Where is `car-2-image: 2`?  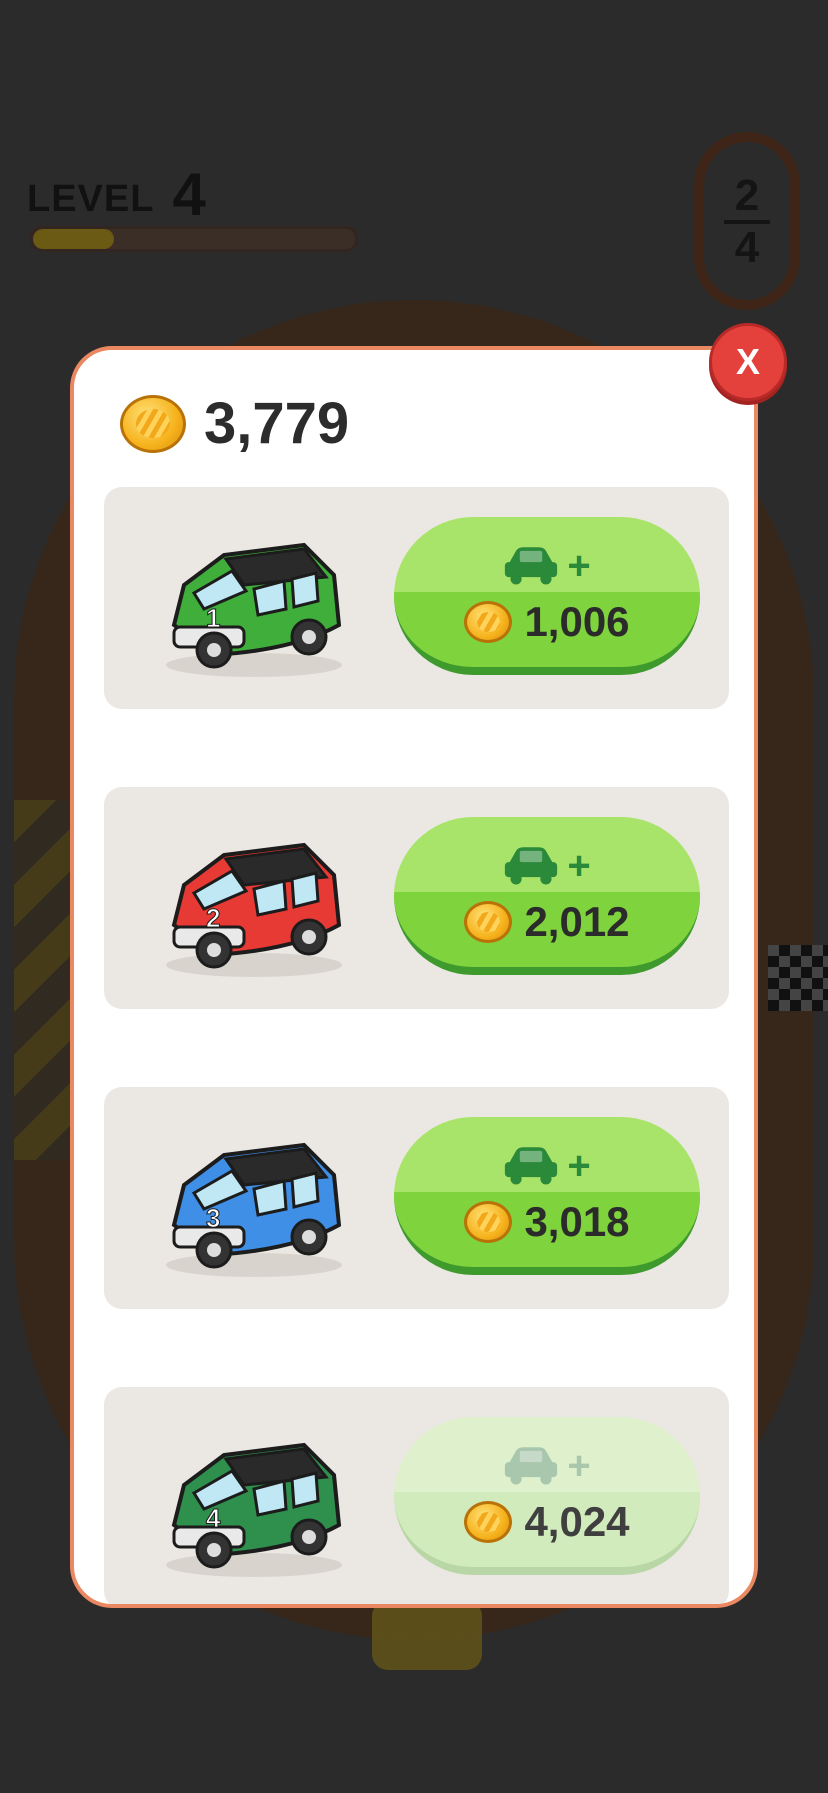 car-2-image: 2 is located at coordinates (254, 900).